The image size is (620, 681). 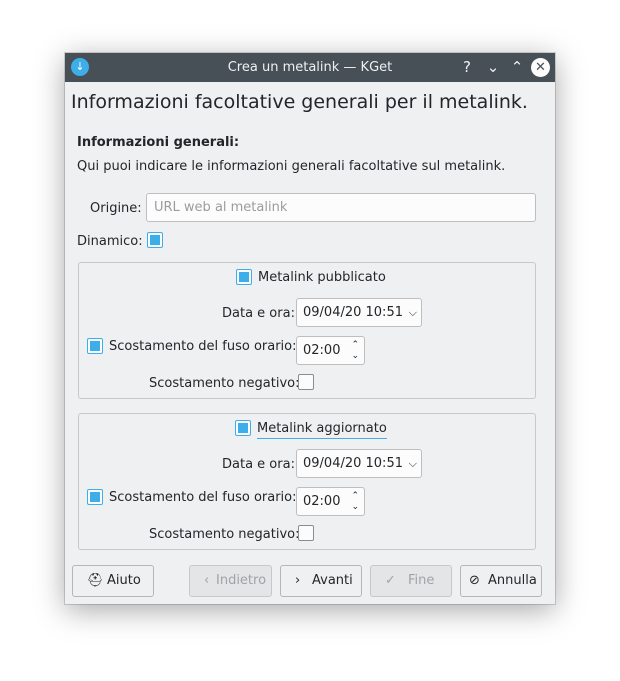 I want to click on minimize-button: ⌄, so click(x=493, y=67).